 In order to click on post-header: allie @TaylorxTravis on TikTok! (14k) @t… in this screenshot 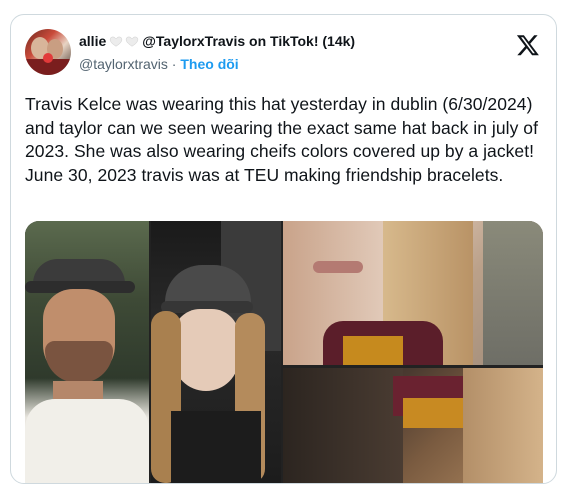, I will do `click(283, 52)`.